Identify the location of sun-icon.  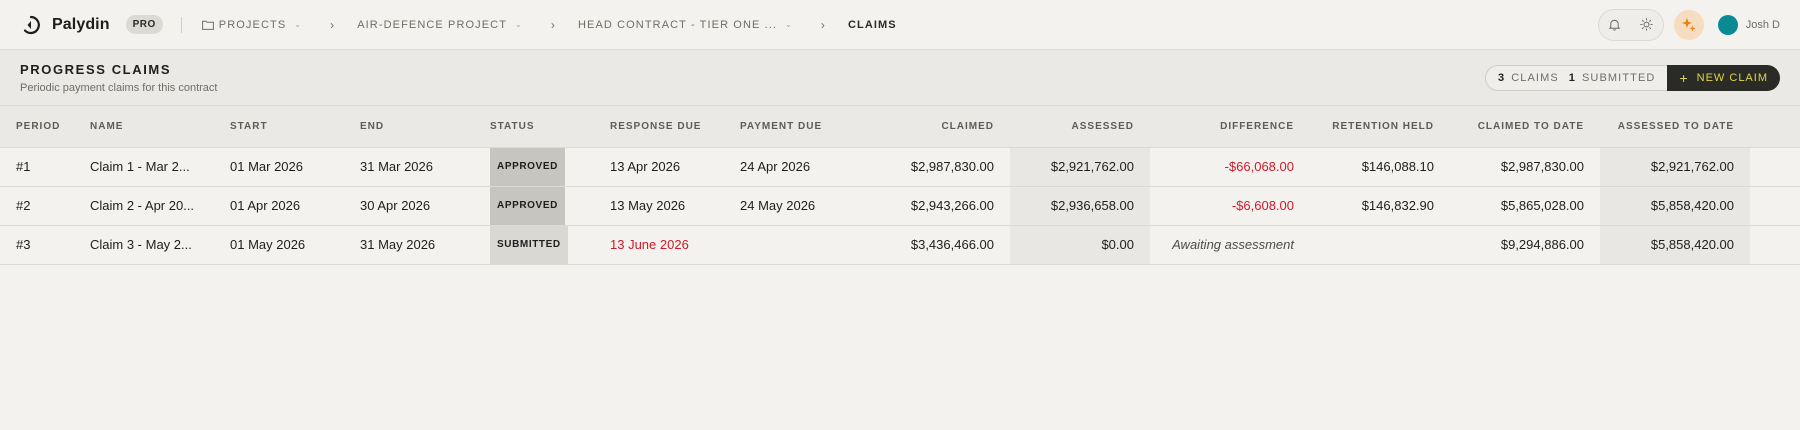
(1647, 24).